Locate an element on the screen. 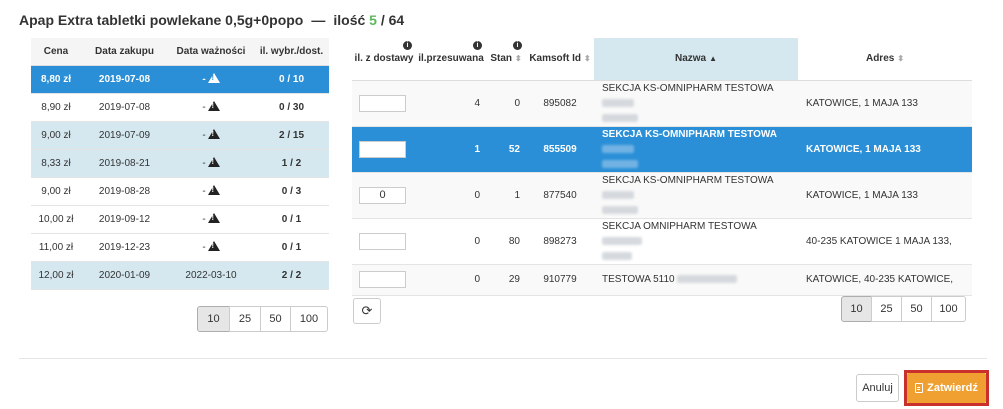 The width and height of the screenshot is (1003, 409). qty-cell: 0 / 1 is located at coordinates (291, 247).